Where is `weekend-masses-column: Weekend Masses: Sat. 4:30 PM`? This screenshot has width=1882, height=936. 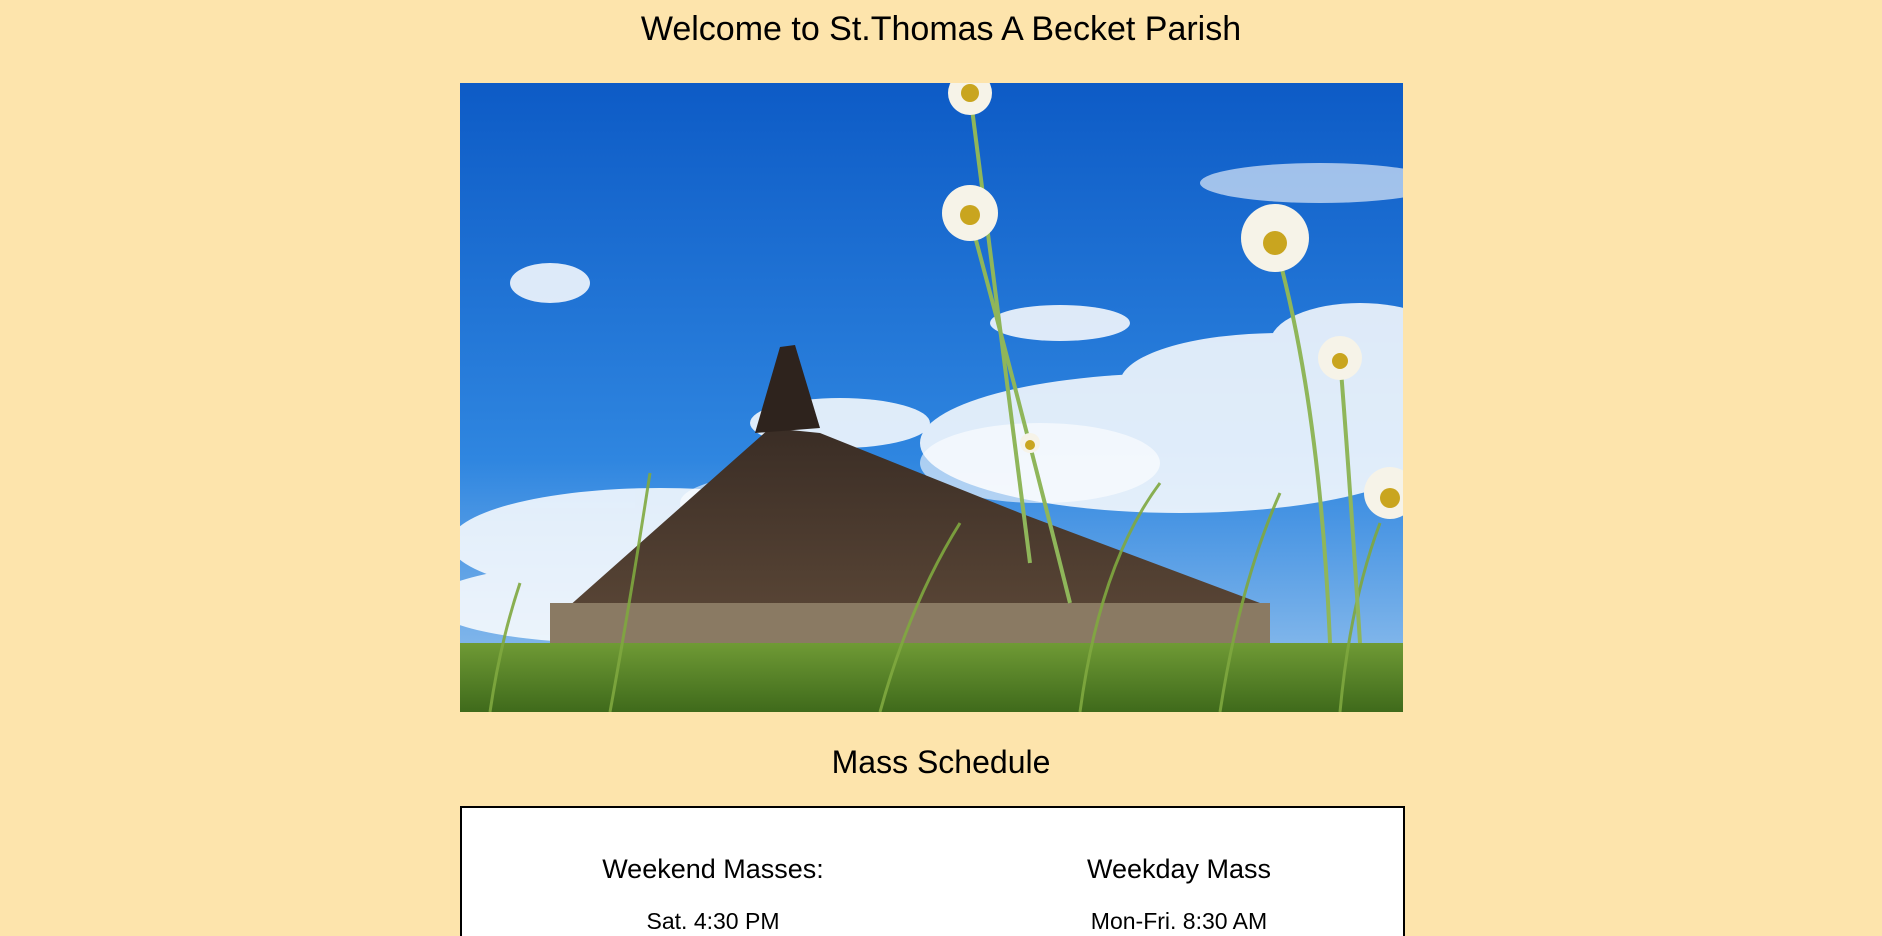 weekend-masses-column: Weekend Masses: Sat. 4:30 PM is located at coordinates (713, 894).